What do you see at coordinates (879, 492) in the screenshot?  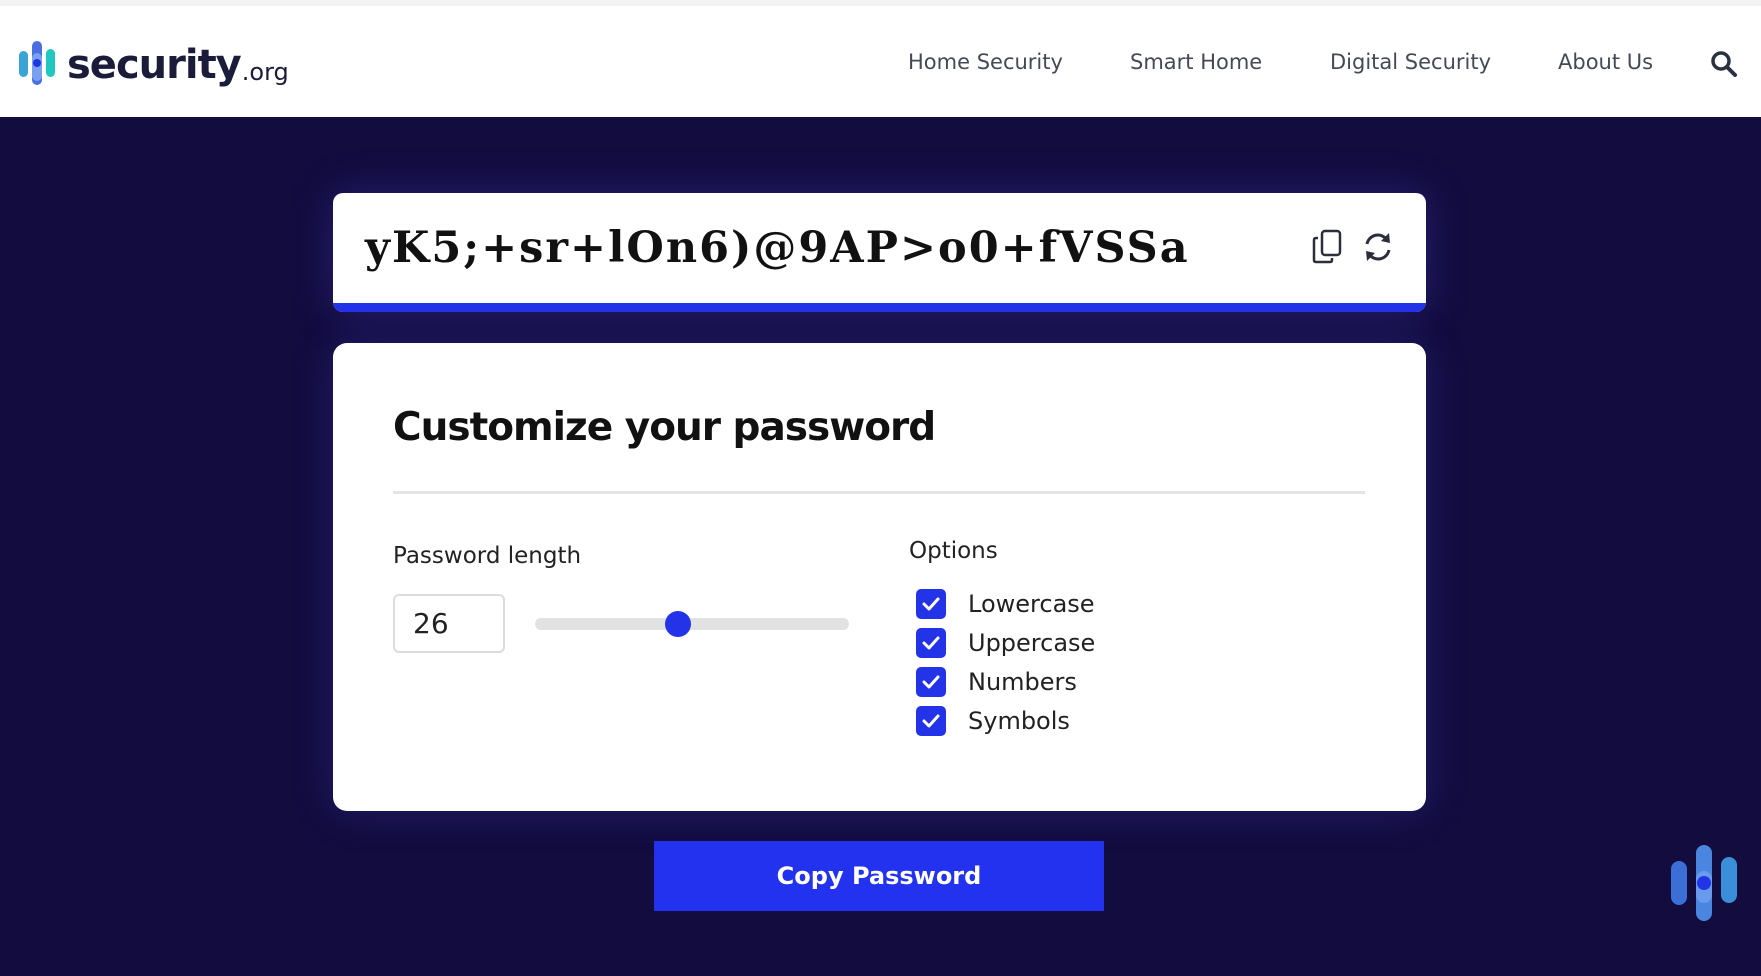 I see `divider` at bounding box center [879, 492].